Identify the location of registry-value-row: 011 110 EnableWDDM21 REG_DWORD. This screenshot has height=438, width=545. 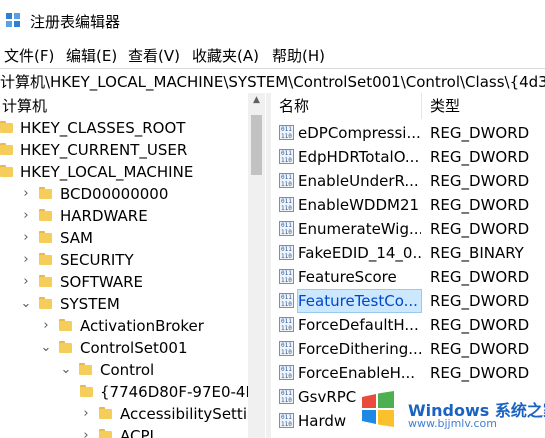
(408, 205).